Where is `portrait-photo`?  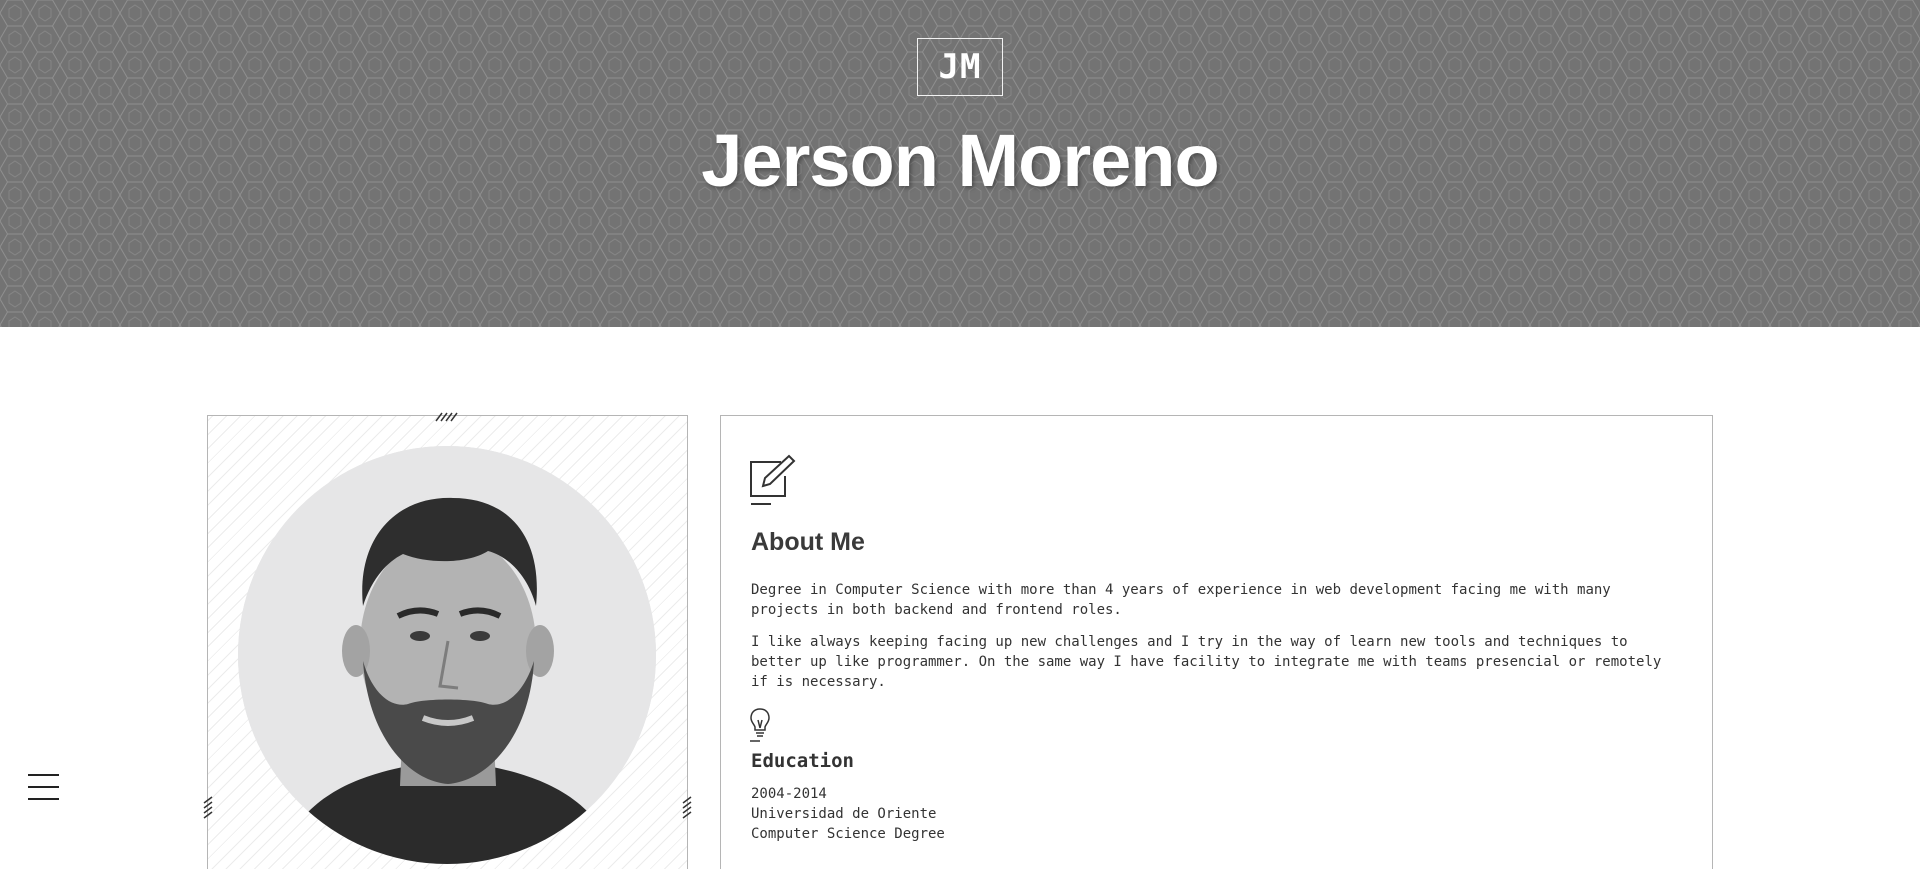 portrait-photo is located at coordinates (447, 655).